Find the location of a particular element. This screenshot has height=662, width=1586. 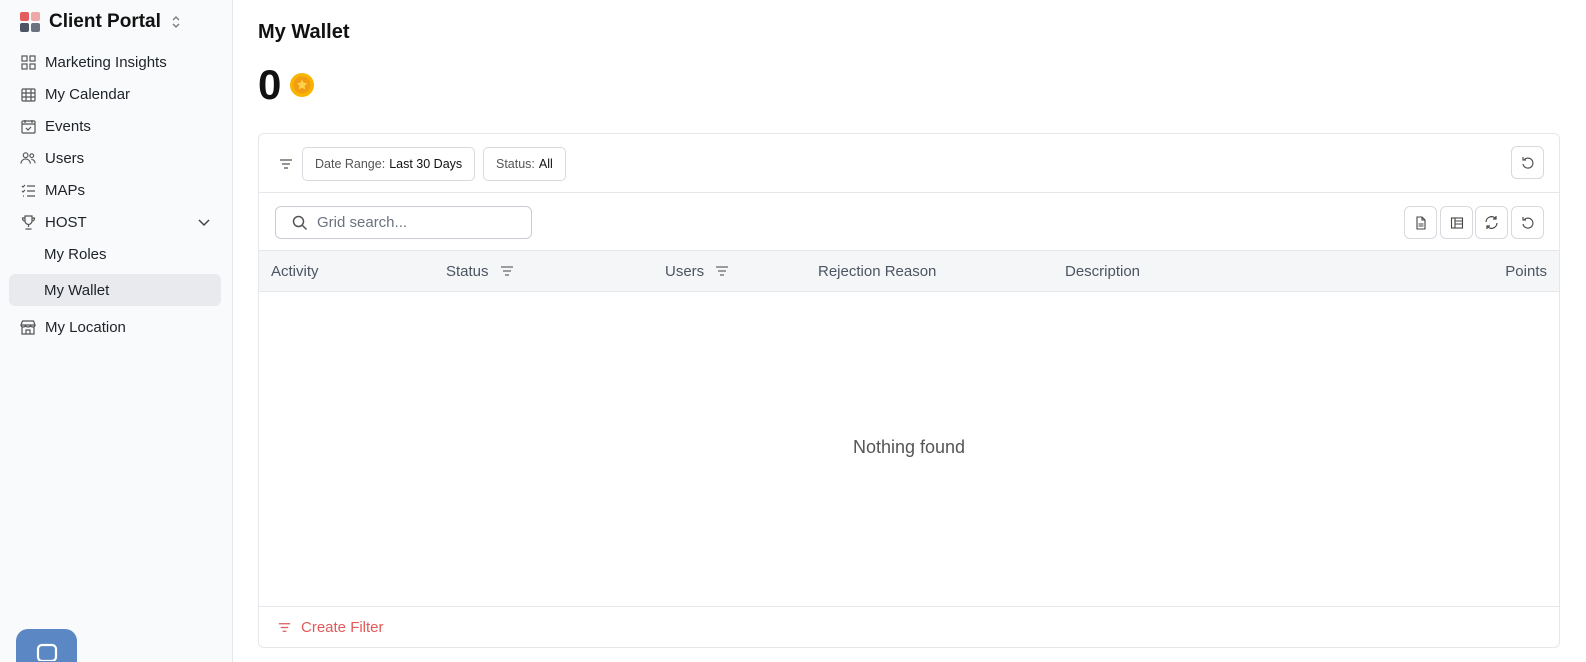

app-logo-icon is located at coordinates (30, 22).